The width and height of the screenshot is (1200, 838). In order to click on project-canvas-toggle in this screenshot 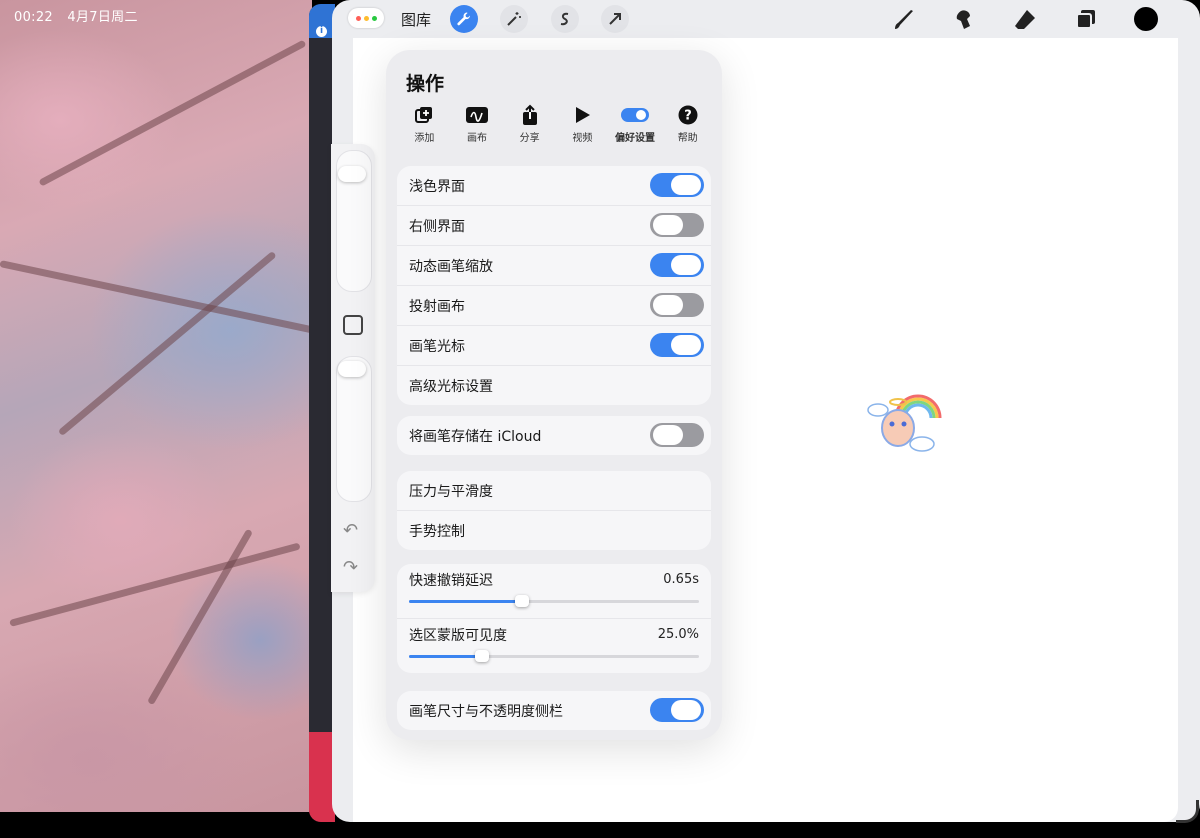, I will do `click(677, 305)`.